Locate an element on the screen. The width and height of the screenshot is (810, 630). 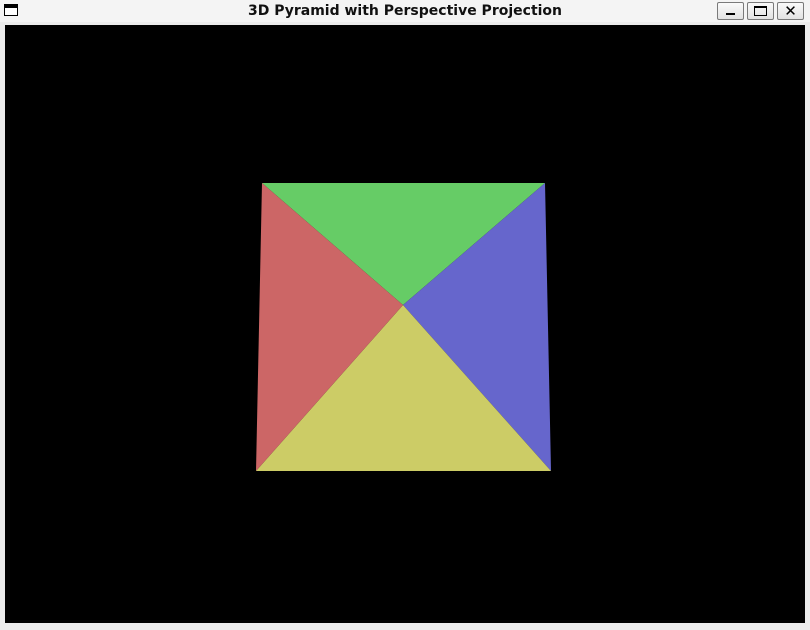
title-bar: 3D Pyramid with Perspective Projection ✕ is located at coordinates (405, 11).